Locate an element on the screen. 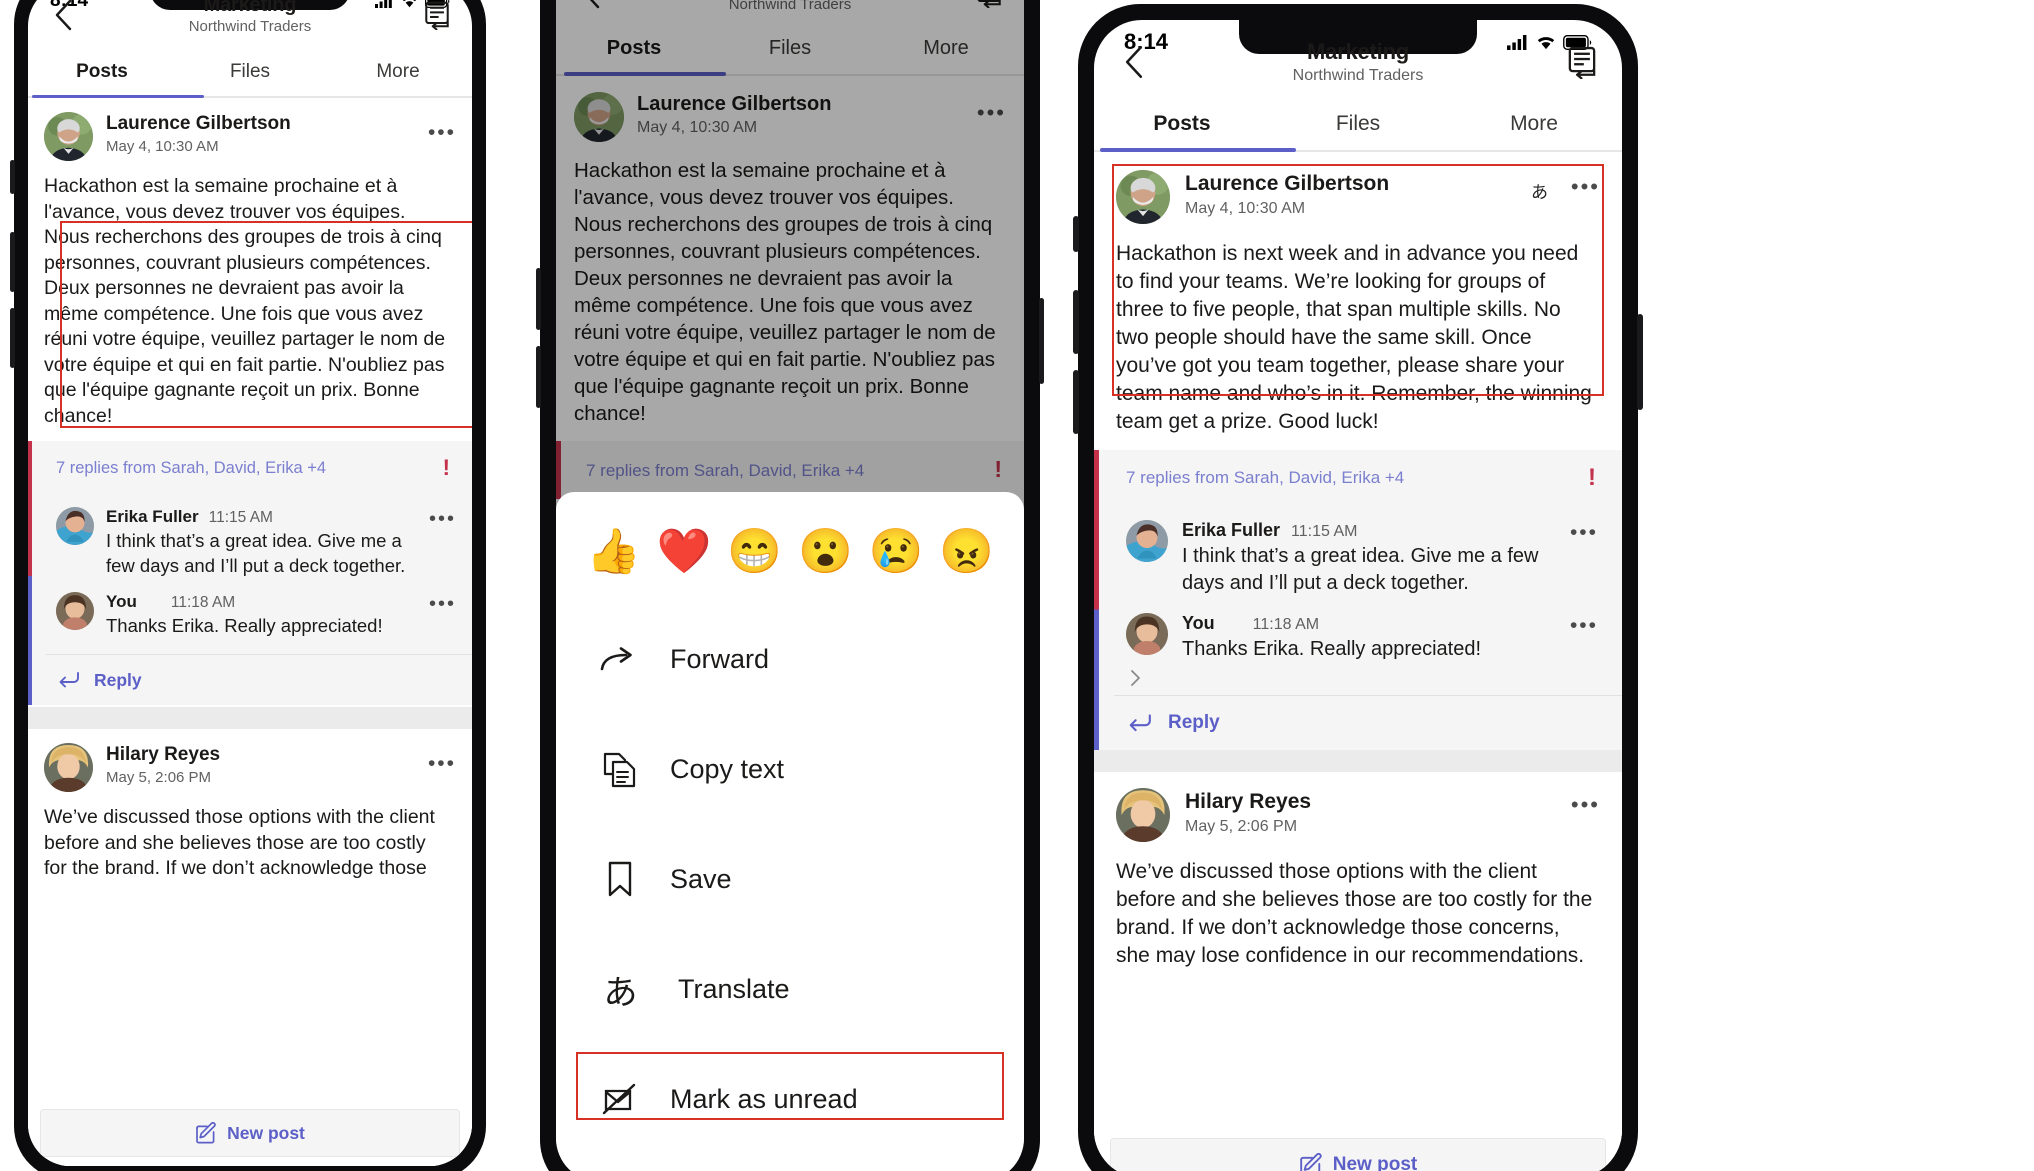 Image resolution: width=2034 pixels, height=1171 pixels. translate-icon: あ is located at coordinates (620, 989).